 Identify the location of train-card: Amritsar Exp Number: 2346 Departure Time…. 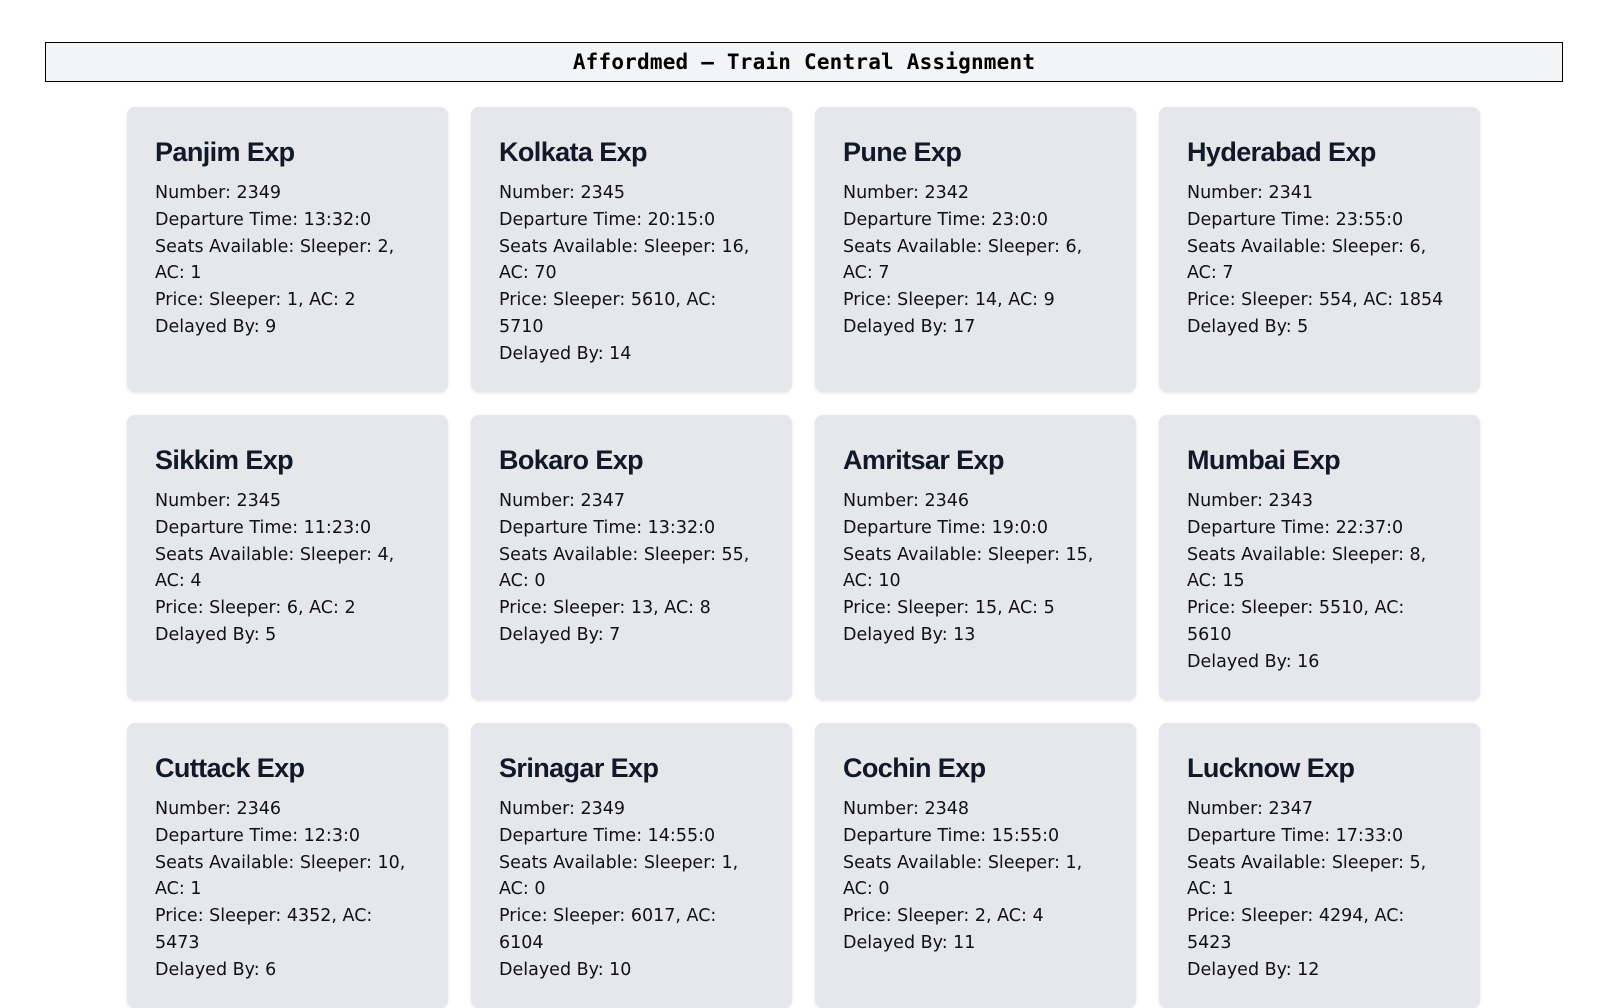
(975, 557).